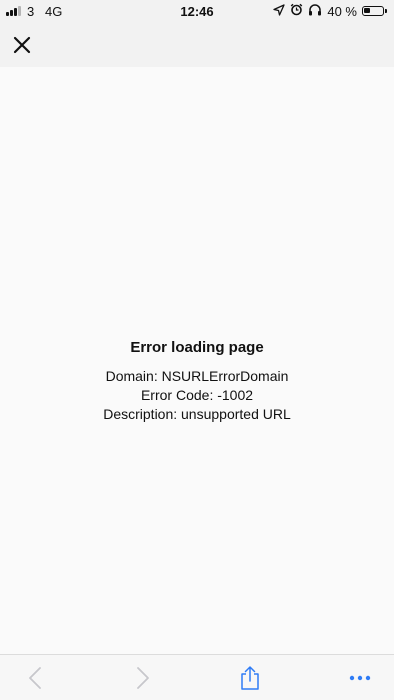 The width and height of the screenshot is (394, 700). Describe the element at coordinates (367, 10) in the screenshot. I see `battery-fill` at that location.